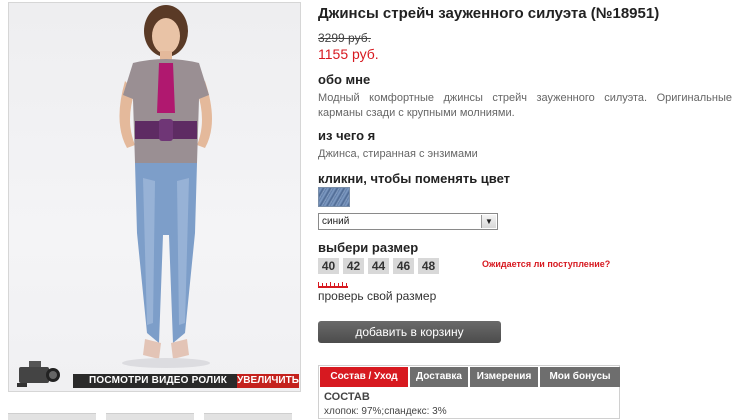  What do you see at coordinates (154, 416) in the screenshot?
I see `photo-thumbnails` at bounding box center [154, 416].